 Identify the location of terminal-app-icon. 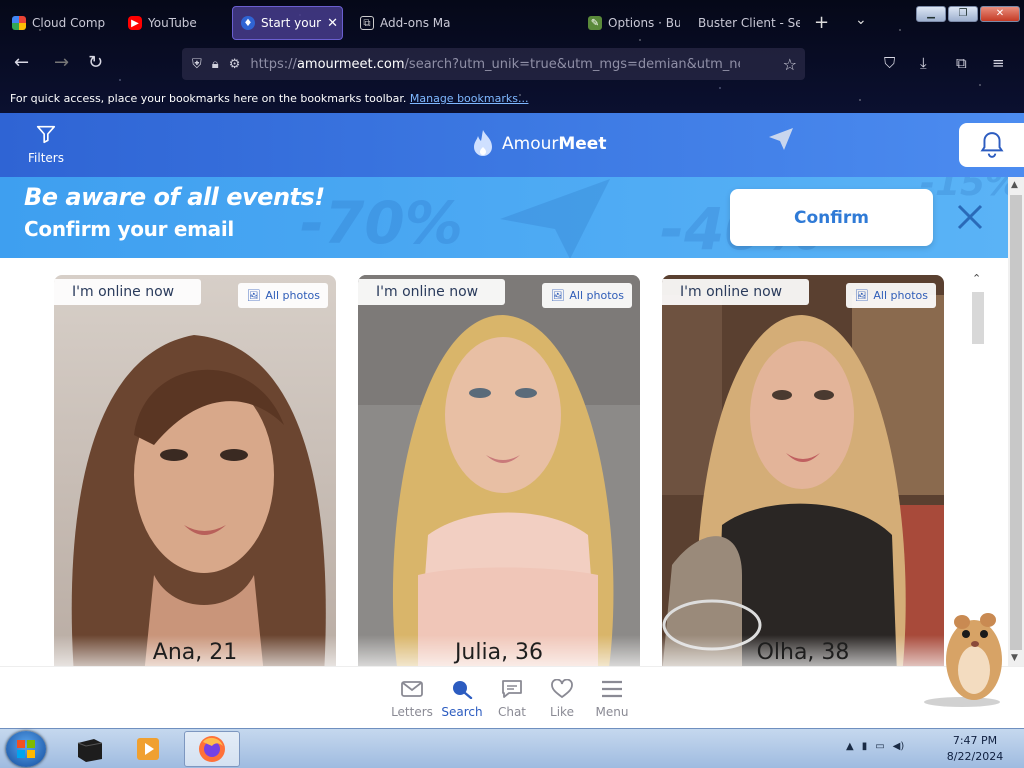
(90, 750).